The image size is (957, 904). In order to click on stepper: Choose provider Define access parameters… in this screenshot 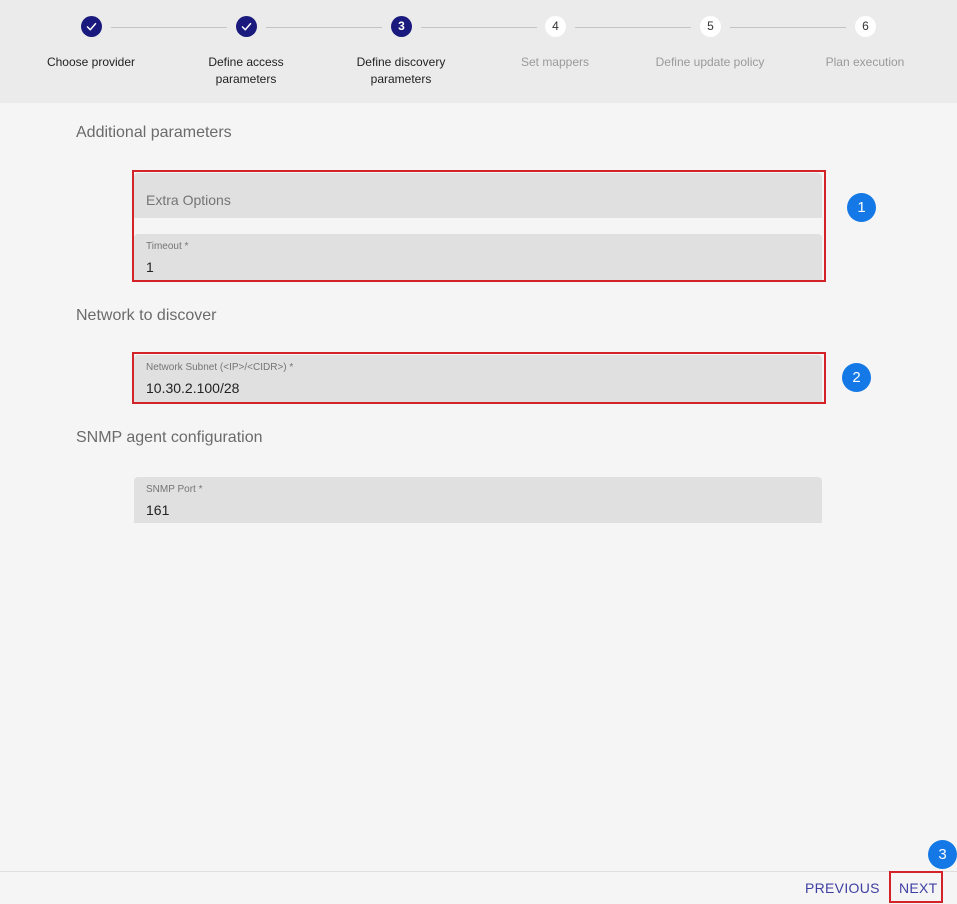, I will do `click(478, 51)`.